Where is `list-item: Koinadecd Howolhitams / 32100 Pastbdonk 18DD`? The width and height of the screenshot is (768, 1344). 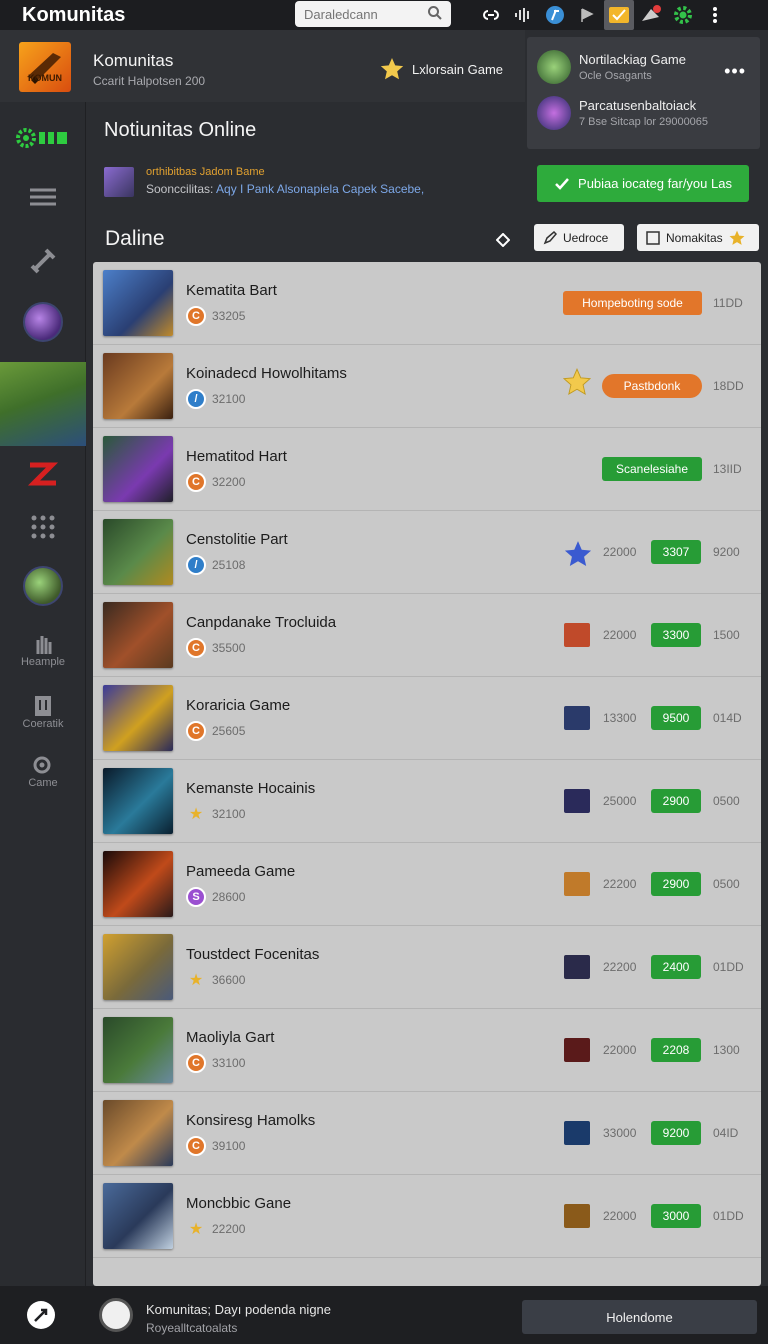
list-item: Koinadecd Howolhitams / 32100 Pastbdonk 18DD is located at coordinates (427, 386).